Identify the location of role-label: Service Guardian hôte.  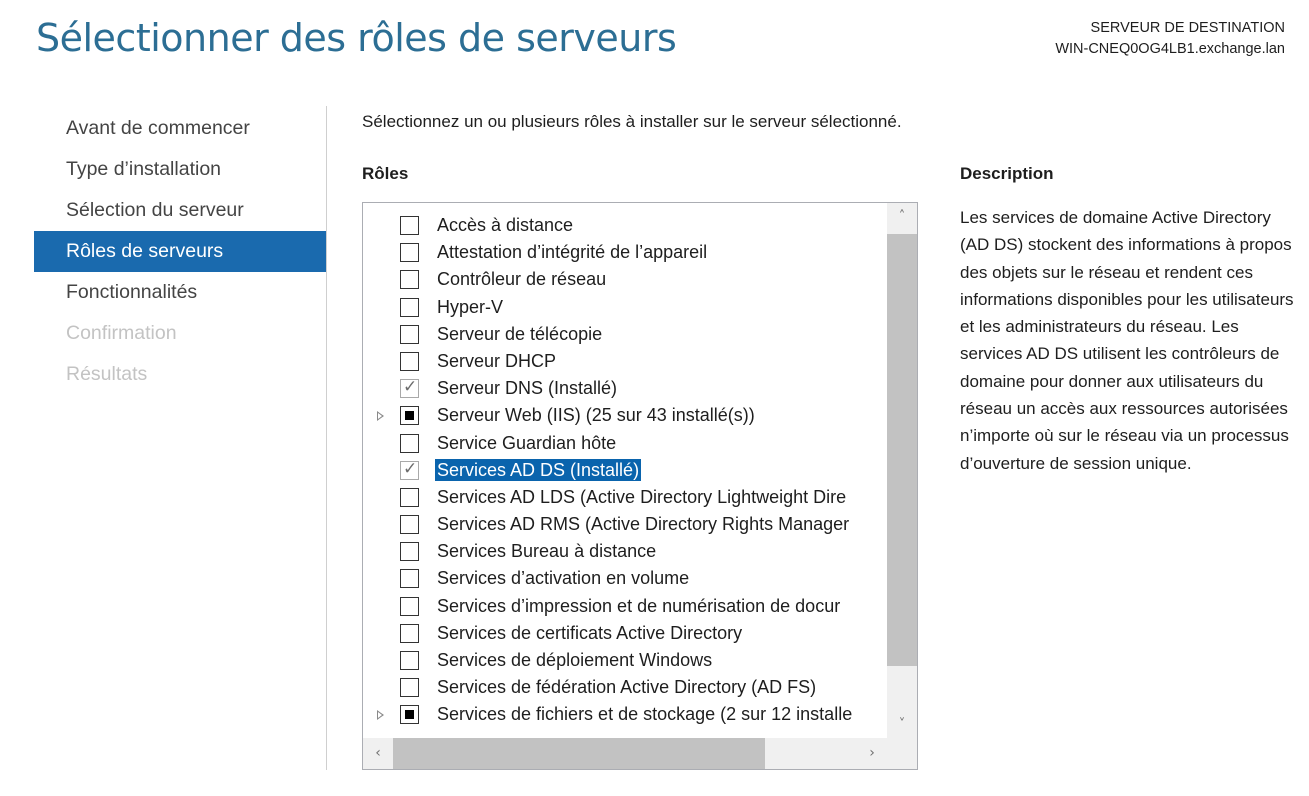
(526, 443).